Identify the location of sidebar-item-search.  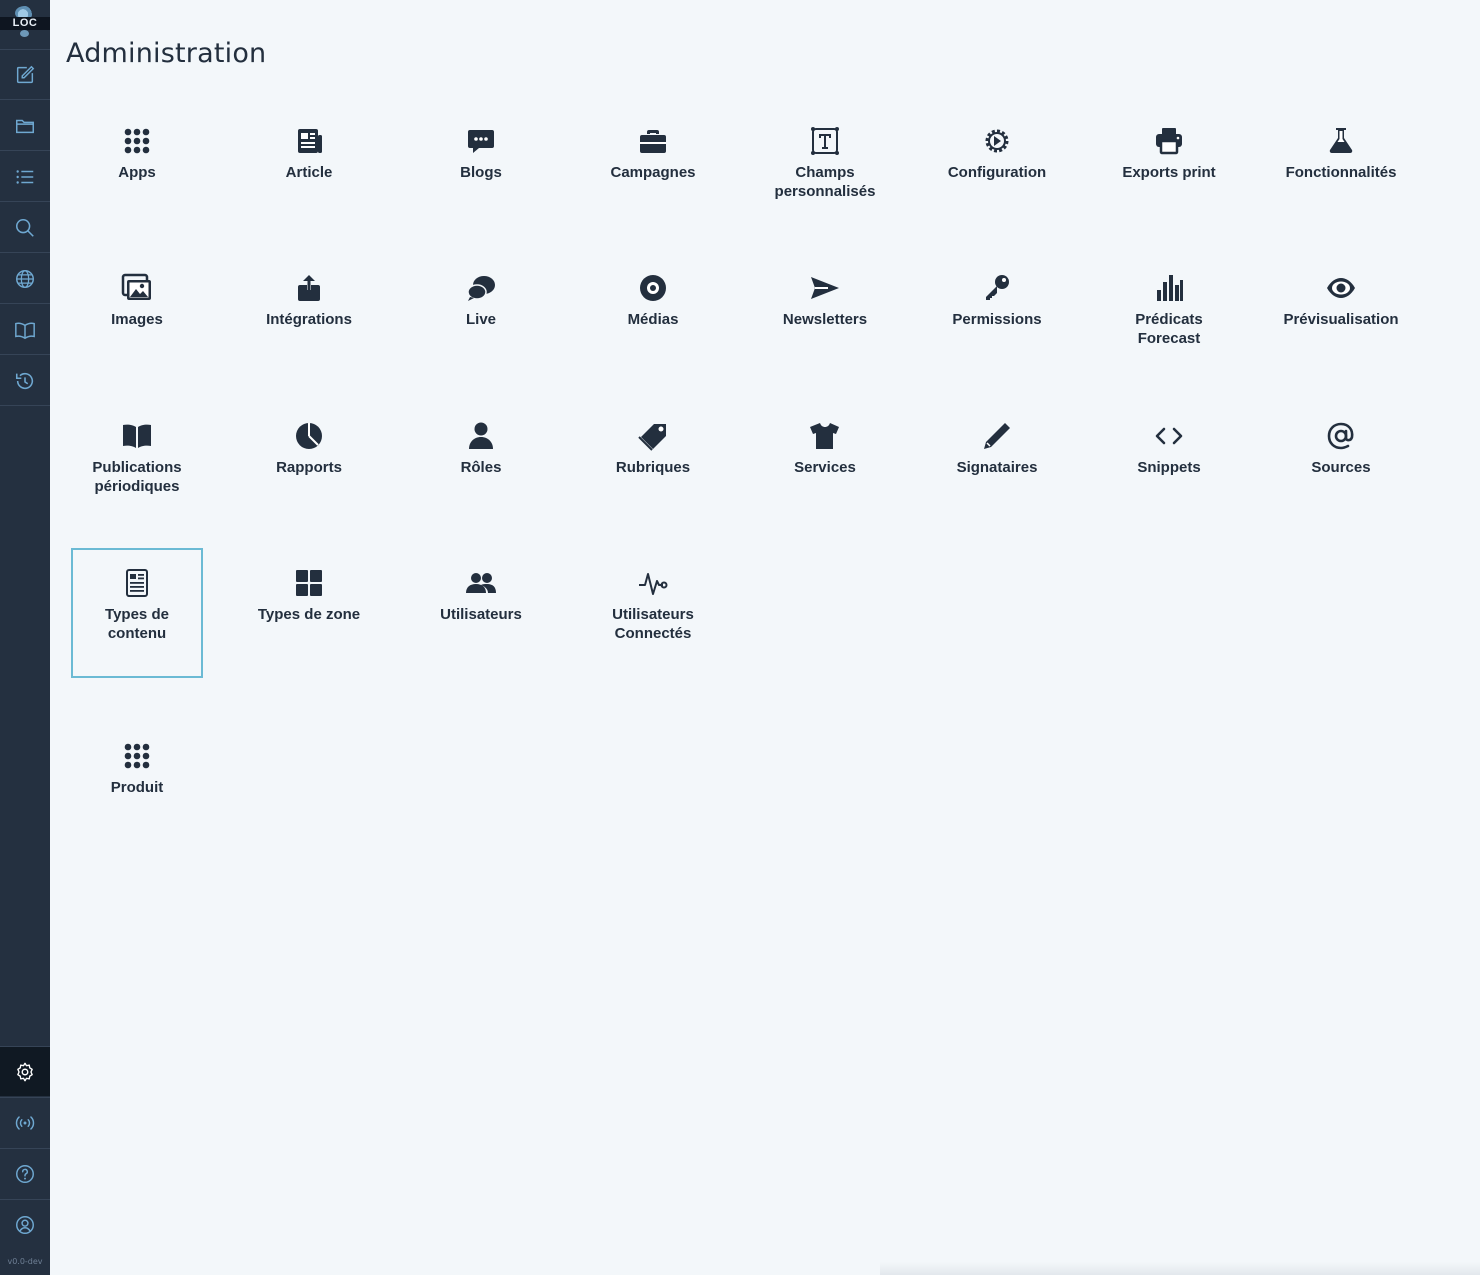
(25, 228).